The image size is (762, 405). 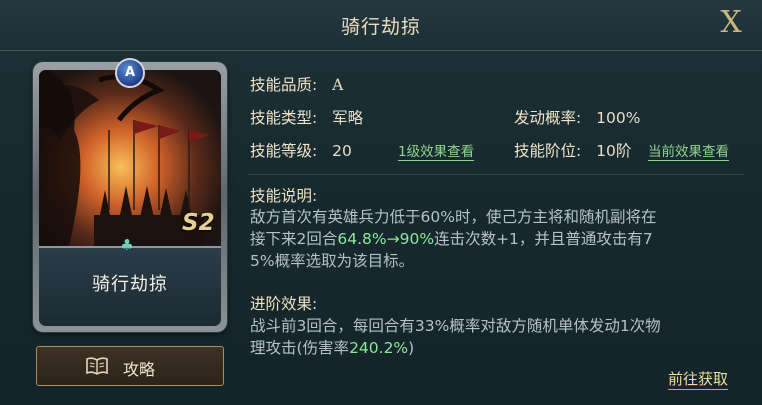 I want to click on level-row: 技能等级: 20, so click(x=301, y=150).